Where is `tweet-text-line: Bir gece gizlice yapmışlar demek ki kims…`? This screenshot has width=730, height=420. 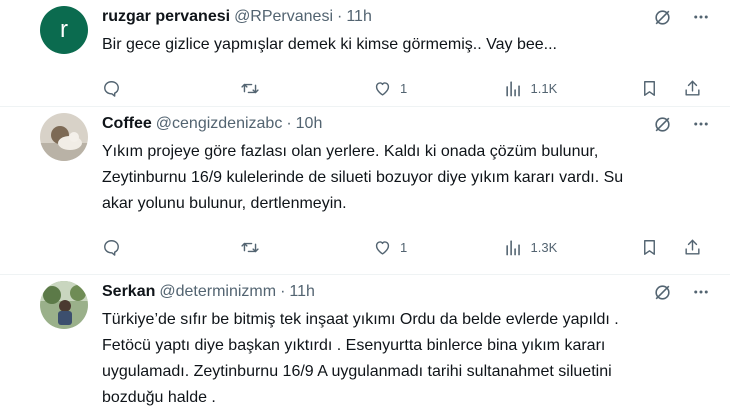 tweet-text-line: Bir gece gizlice yapmışlar demek ki kims… is located at coordinates (329, 44).